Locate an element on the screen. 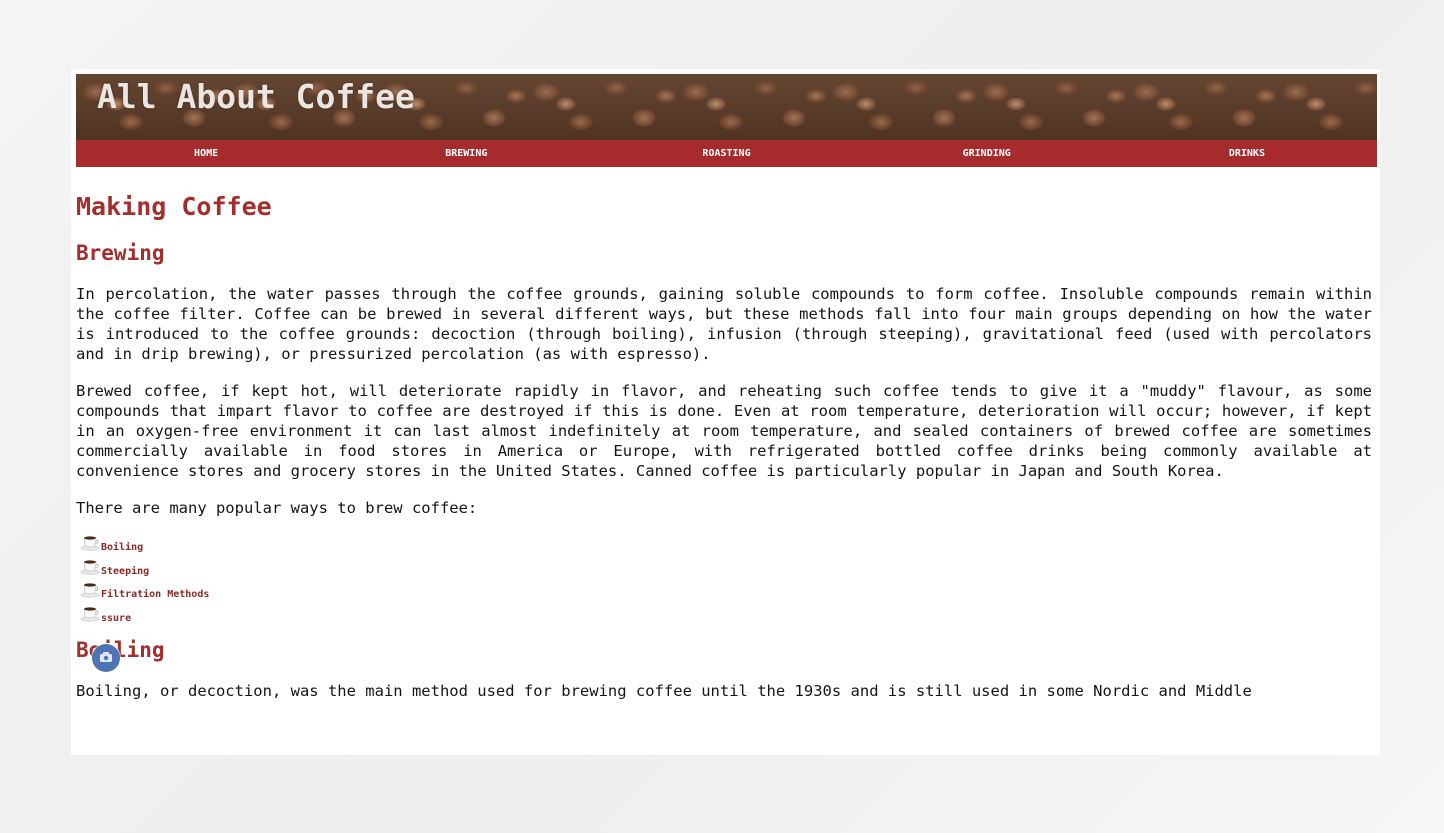 The image size is (1444, 833). main-nav: HOME BREWING ROASTING GRINDING DRINKS is located at coordinates (726, 153).